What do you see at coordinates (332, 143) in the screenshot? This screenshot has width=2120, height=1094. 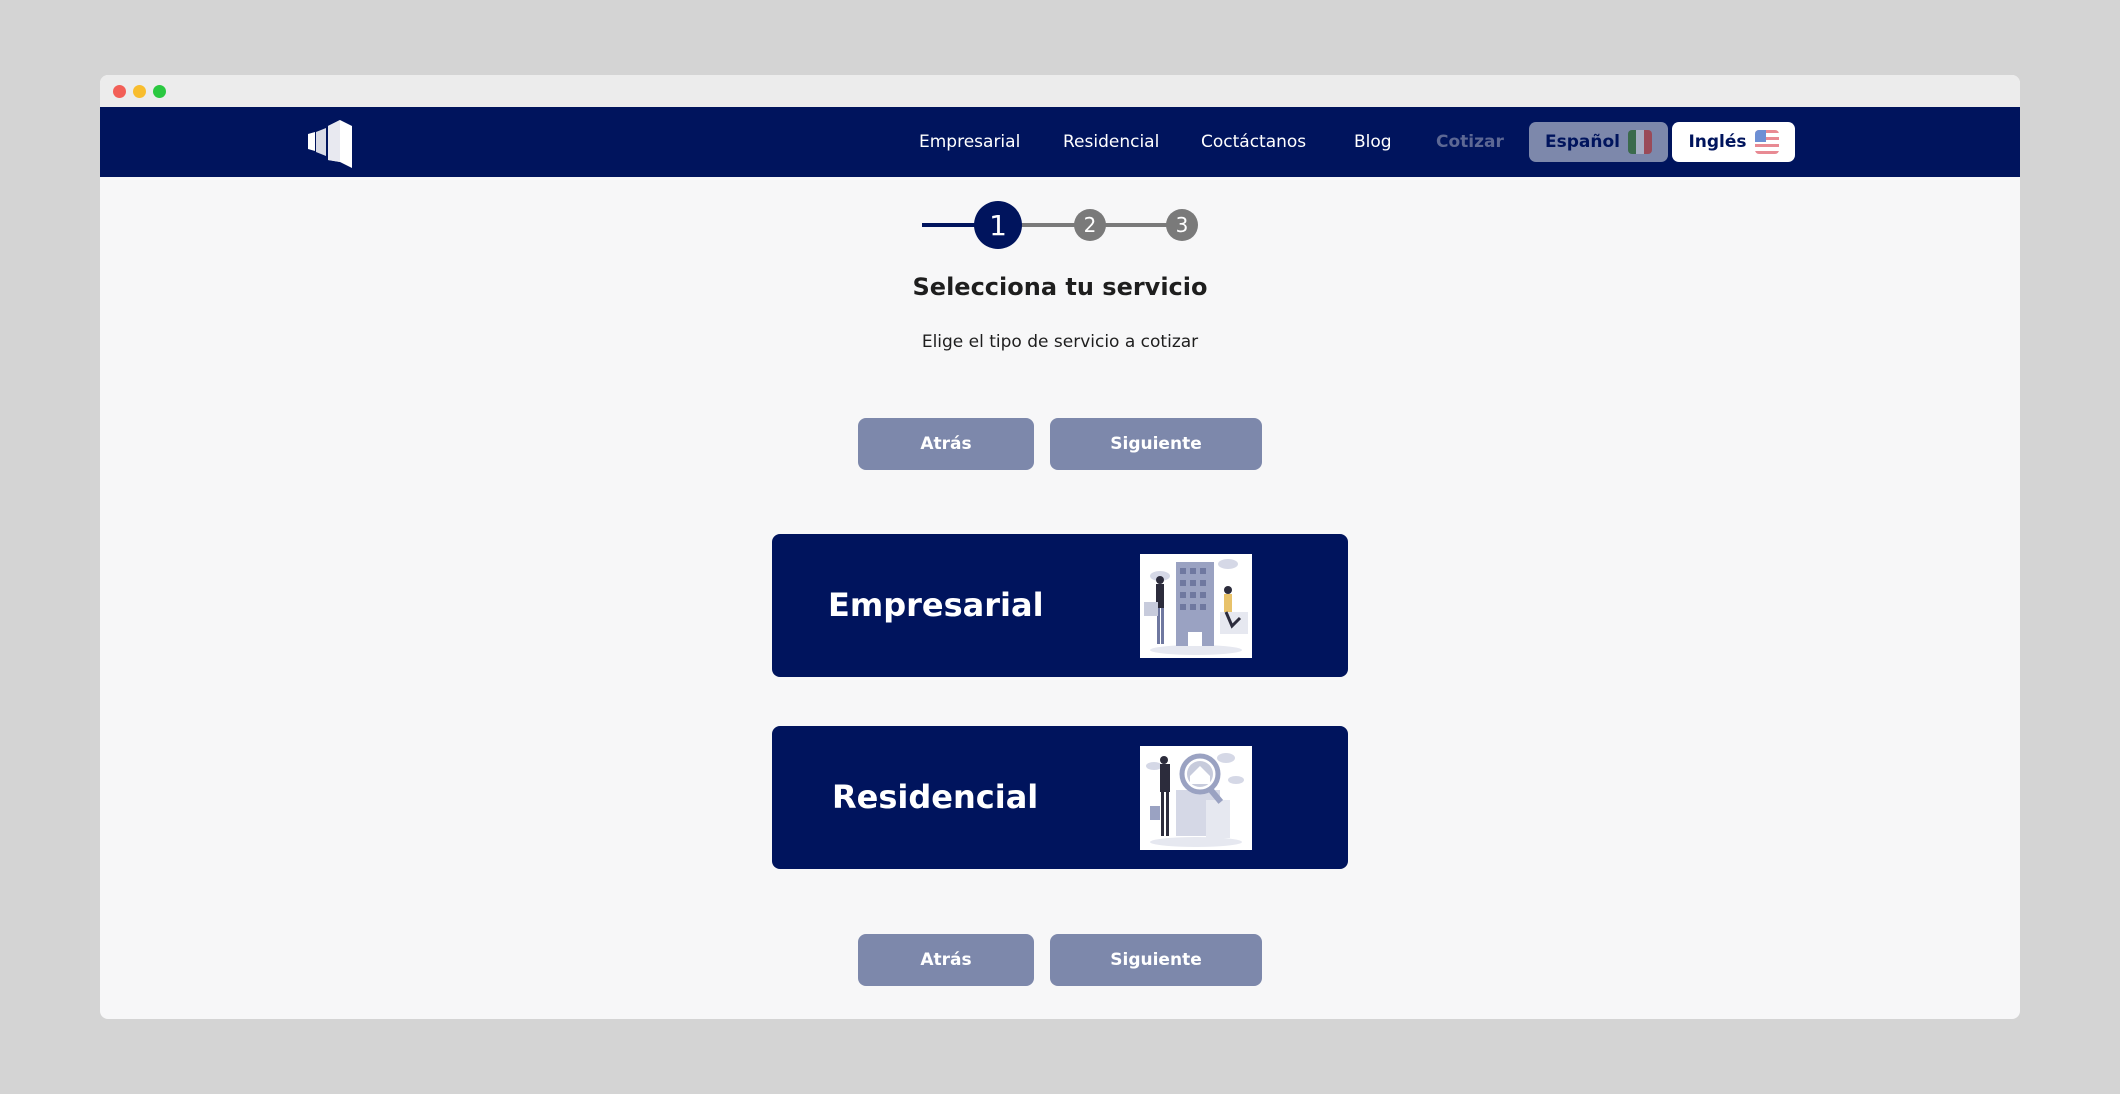 I see `company-logo-icon` at bounding box center [332, 143].